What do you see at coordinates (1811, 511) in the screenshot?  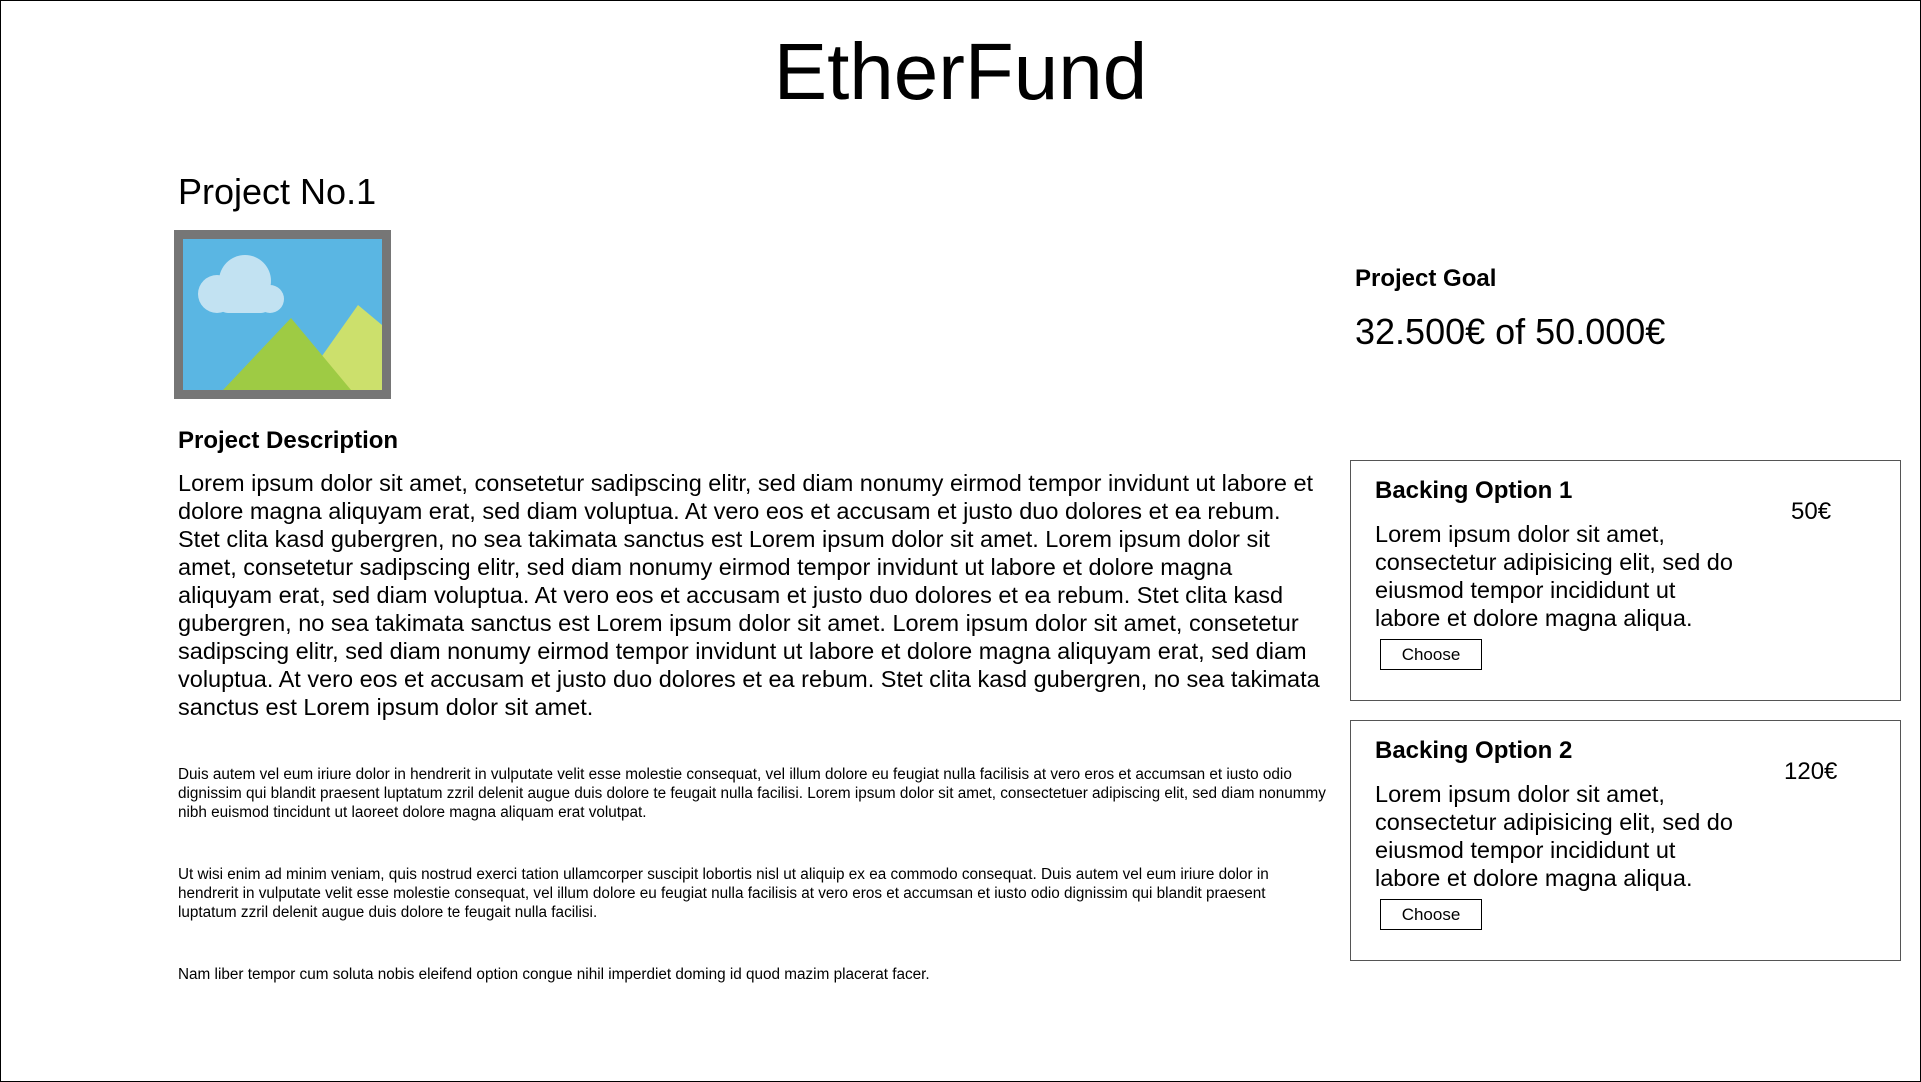 I see `backing-option-price: 50€` at bounding box center [1811, 511].